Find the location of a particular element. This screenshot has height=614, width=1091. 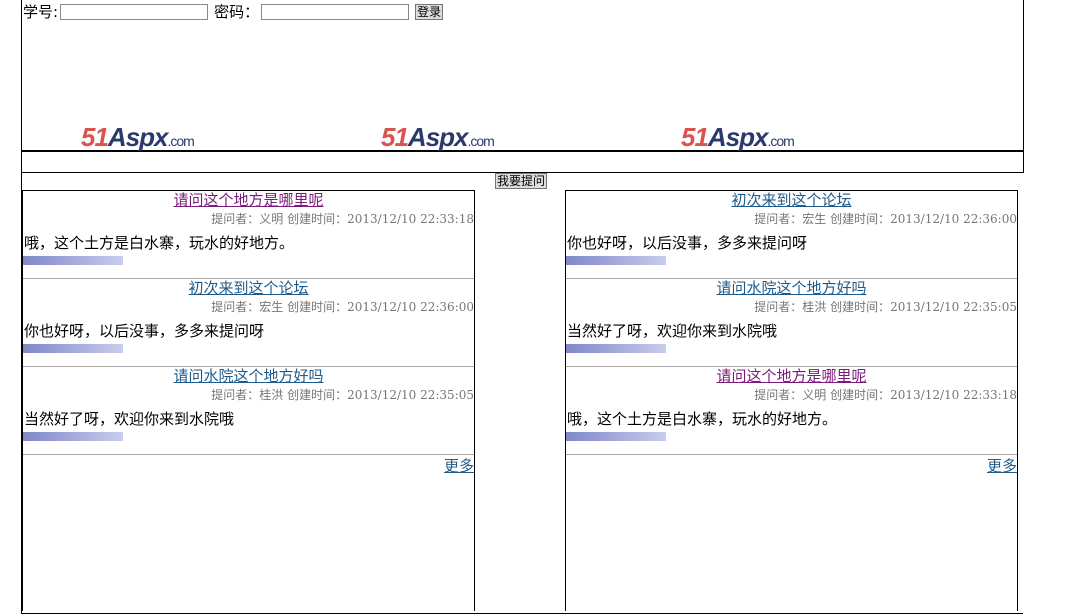

ask-question-button: 我要提问 is located at coordinates (521, 181).